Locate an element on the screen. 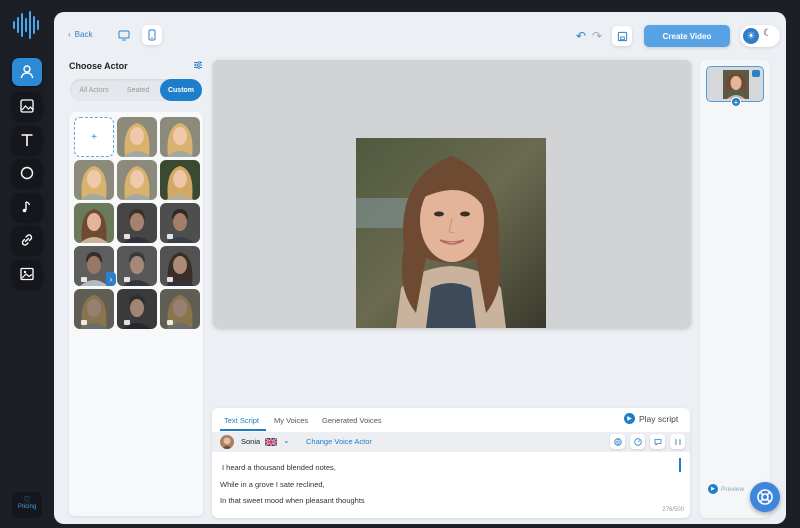 The height and width of the screenshot is (528, 800). circle-icon is located at coordinates (27, 173).